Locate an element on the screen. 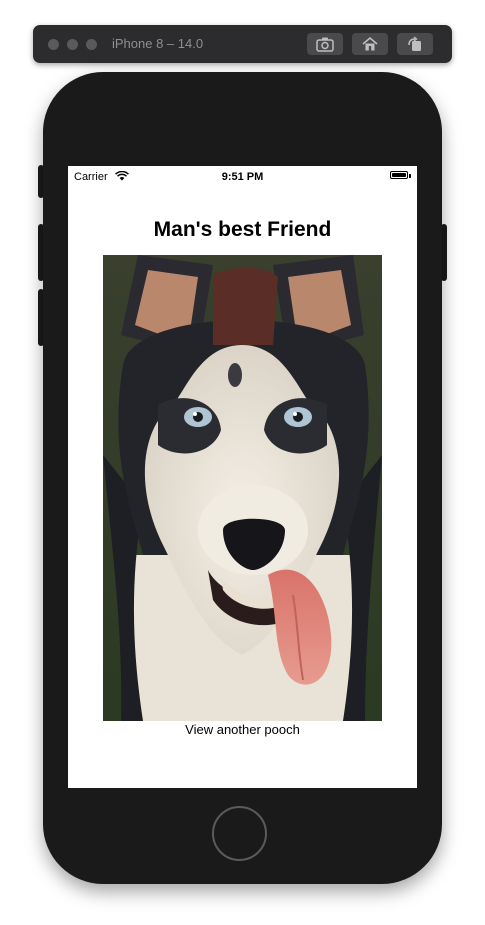 Image resolution: width=485 pixels, height=925 pixels. status-time: 9:51 PM is located at coordinates (242, 177).